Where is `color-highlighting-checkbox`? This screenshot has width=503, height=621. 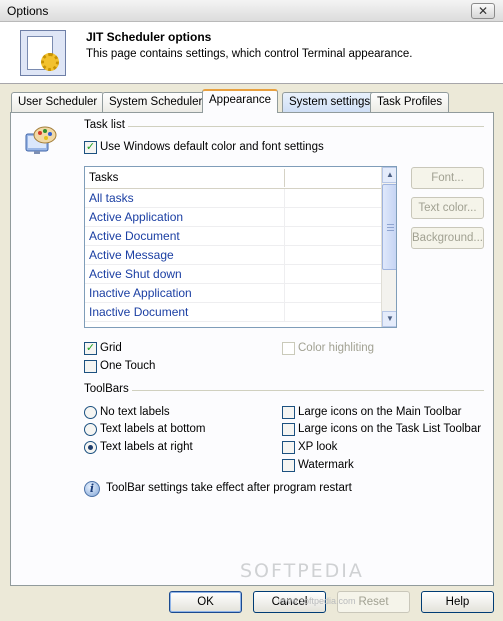
color-highlighting-checkbox is located at coordinates (288, 348).